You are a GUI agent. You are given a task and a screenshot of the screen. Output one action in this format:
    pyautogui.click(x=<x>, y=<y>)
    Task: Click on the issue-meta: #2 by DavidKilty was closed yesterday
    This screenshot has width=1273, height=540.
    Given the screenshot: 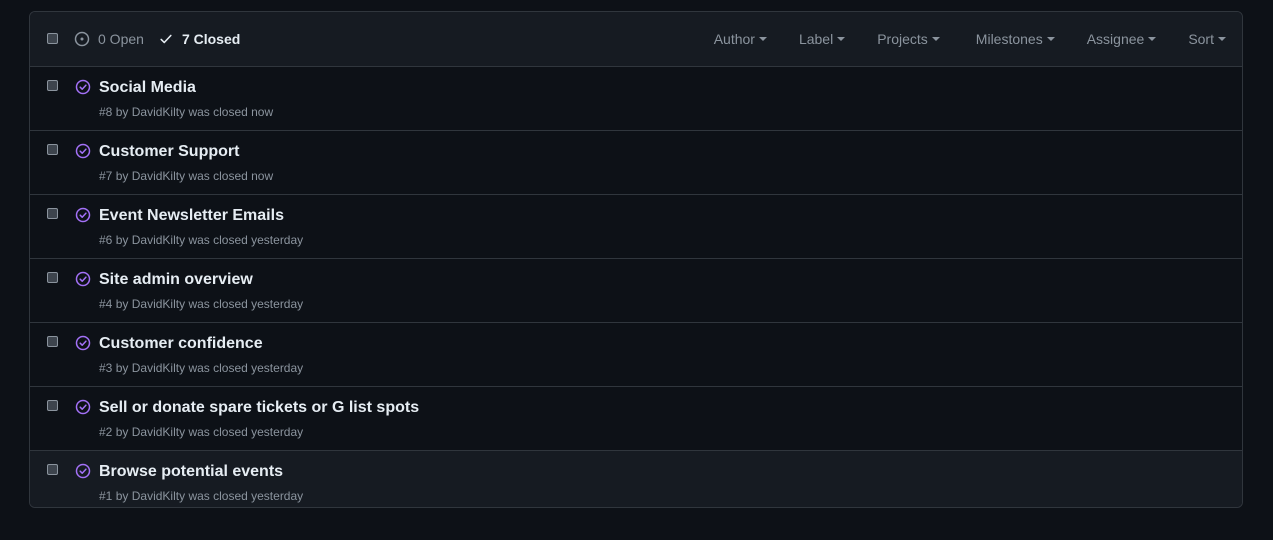 What is the action you would take?
    pyautogui.click(x=201, y=432)
    